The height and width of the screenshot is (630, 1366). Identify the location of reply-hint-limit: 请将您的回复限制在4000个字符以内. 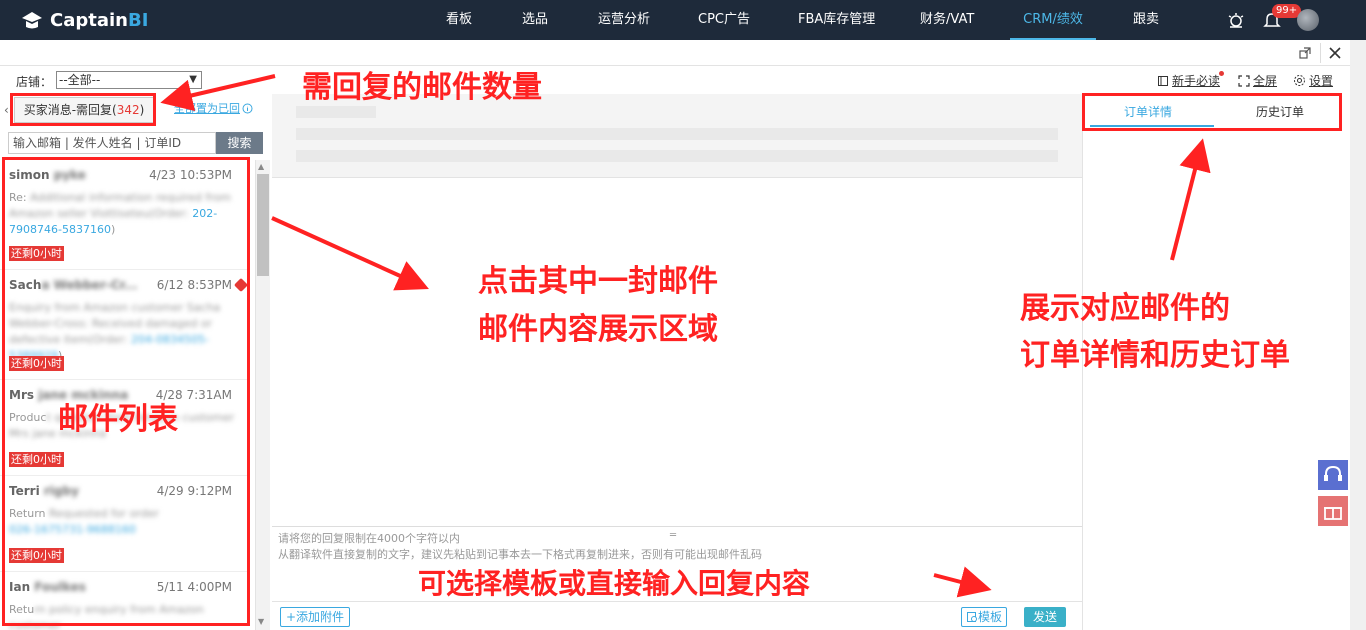
(369, 538).